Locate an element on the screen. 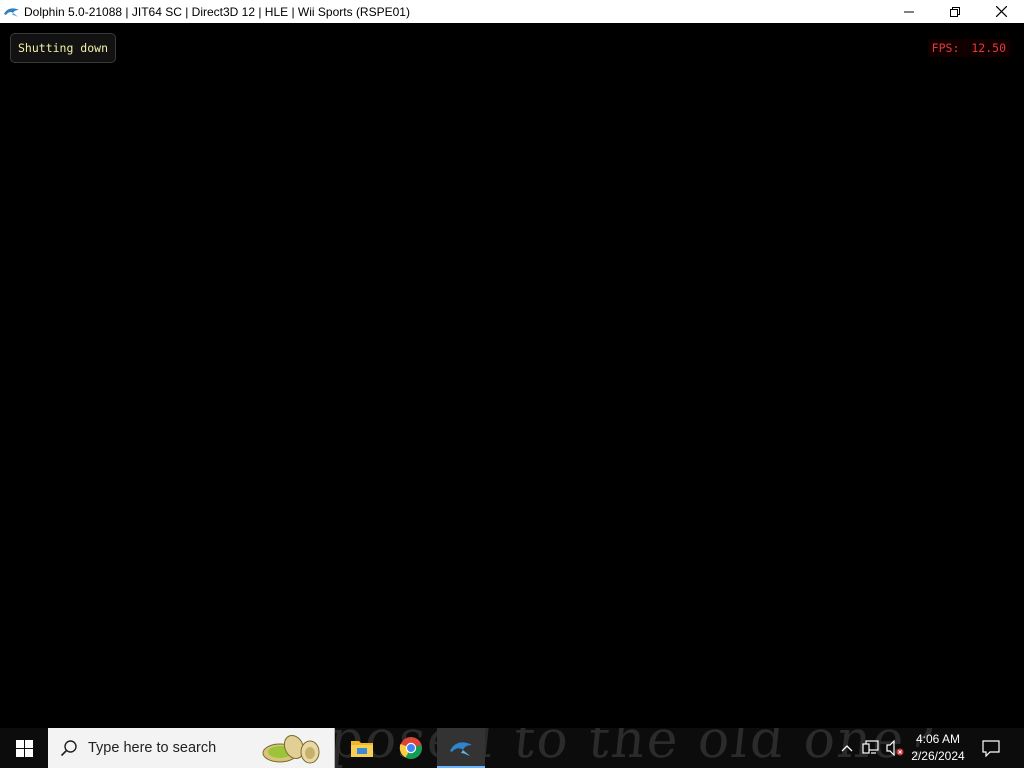  taskbar-app-dolphin is located at coordinates (461, 748).